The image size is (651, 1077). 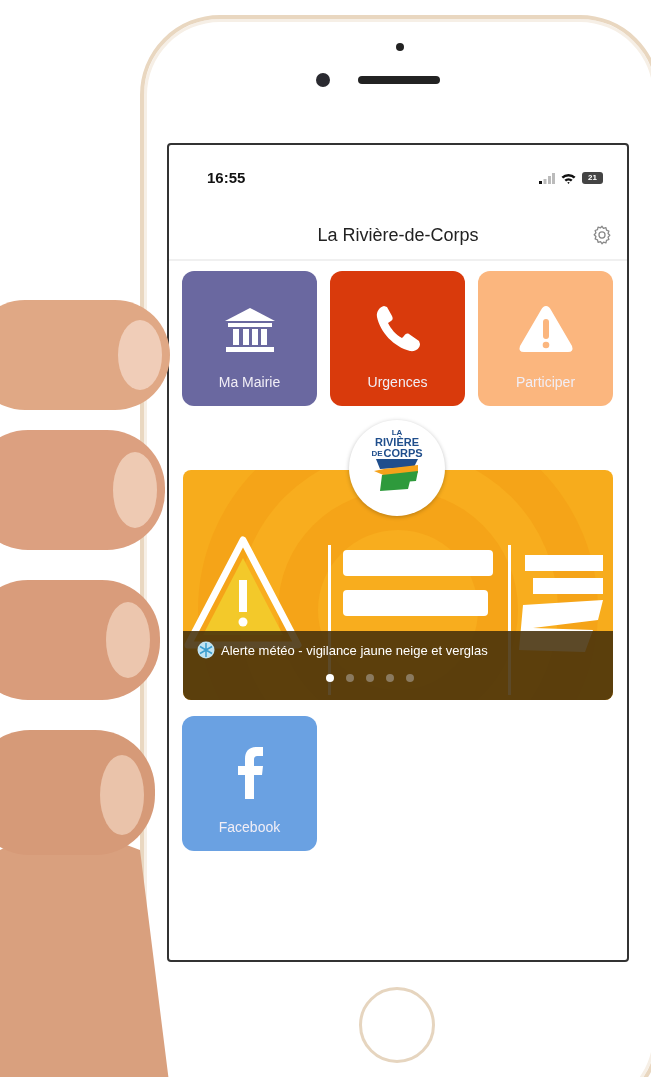 What do you see at coordinates (226, 177) in the screenshot?
I see `status-time: 16:55` at bounding box center [226, 177].